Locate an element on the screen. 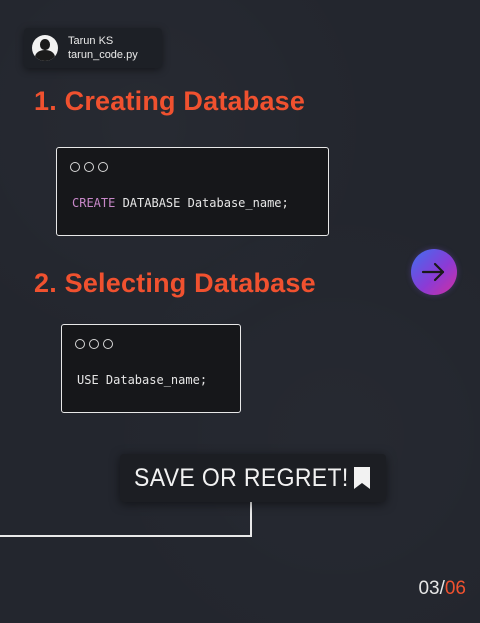  code-text: DATABASE Database_name; is located at coordinates (202, 203).